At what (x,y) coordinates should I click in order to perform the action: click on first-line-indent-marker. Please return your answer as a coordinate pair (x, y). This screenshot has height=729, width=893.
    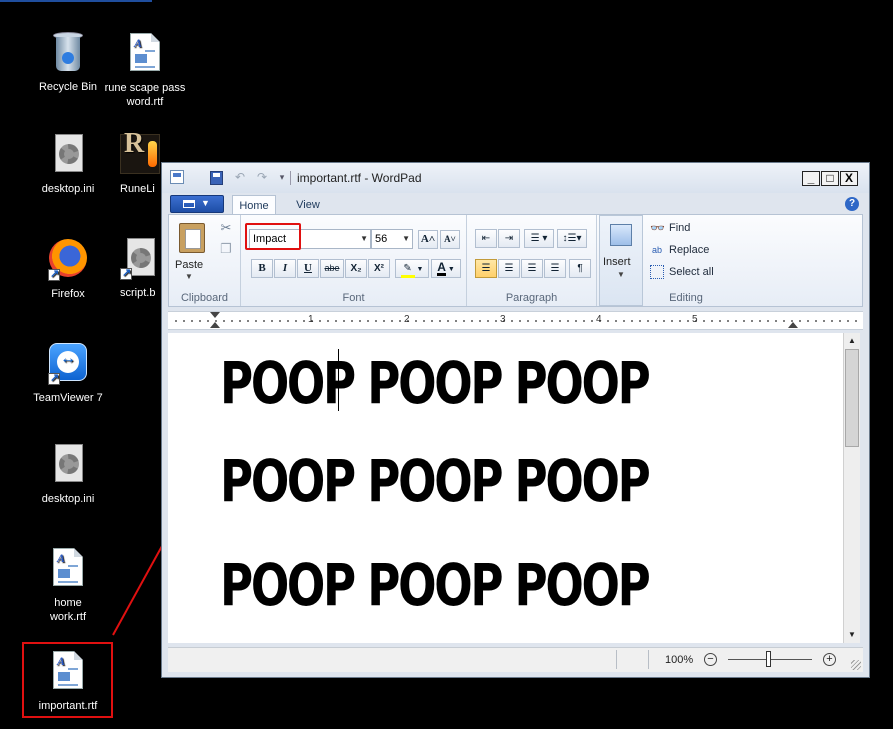
    Looking at the image, I should click on (215, 315).